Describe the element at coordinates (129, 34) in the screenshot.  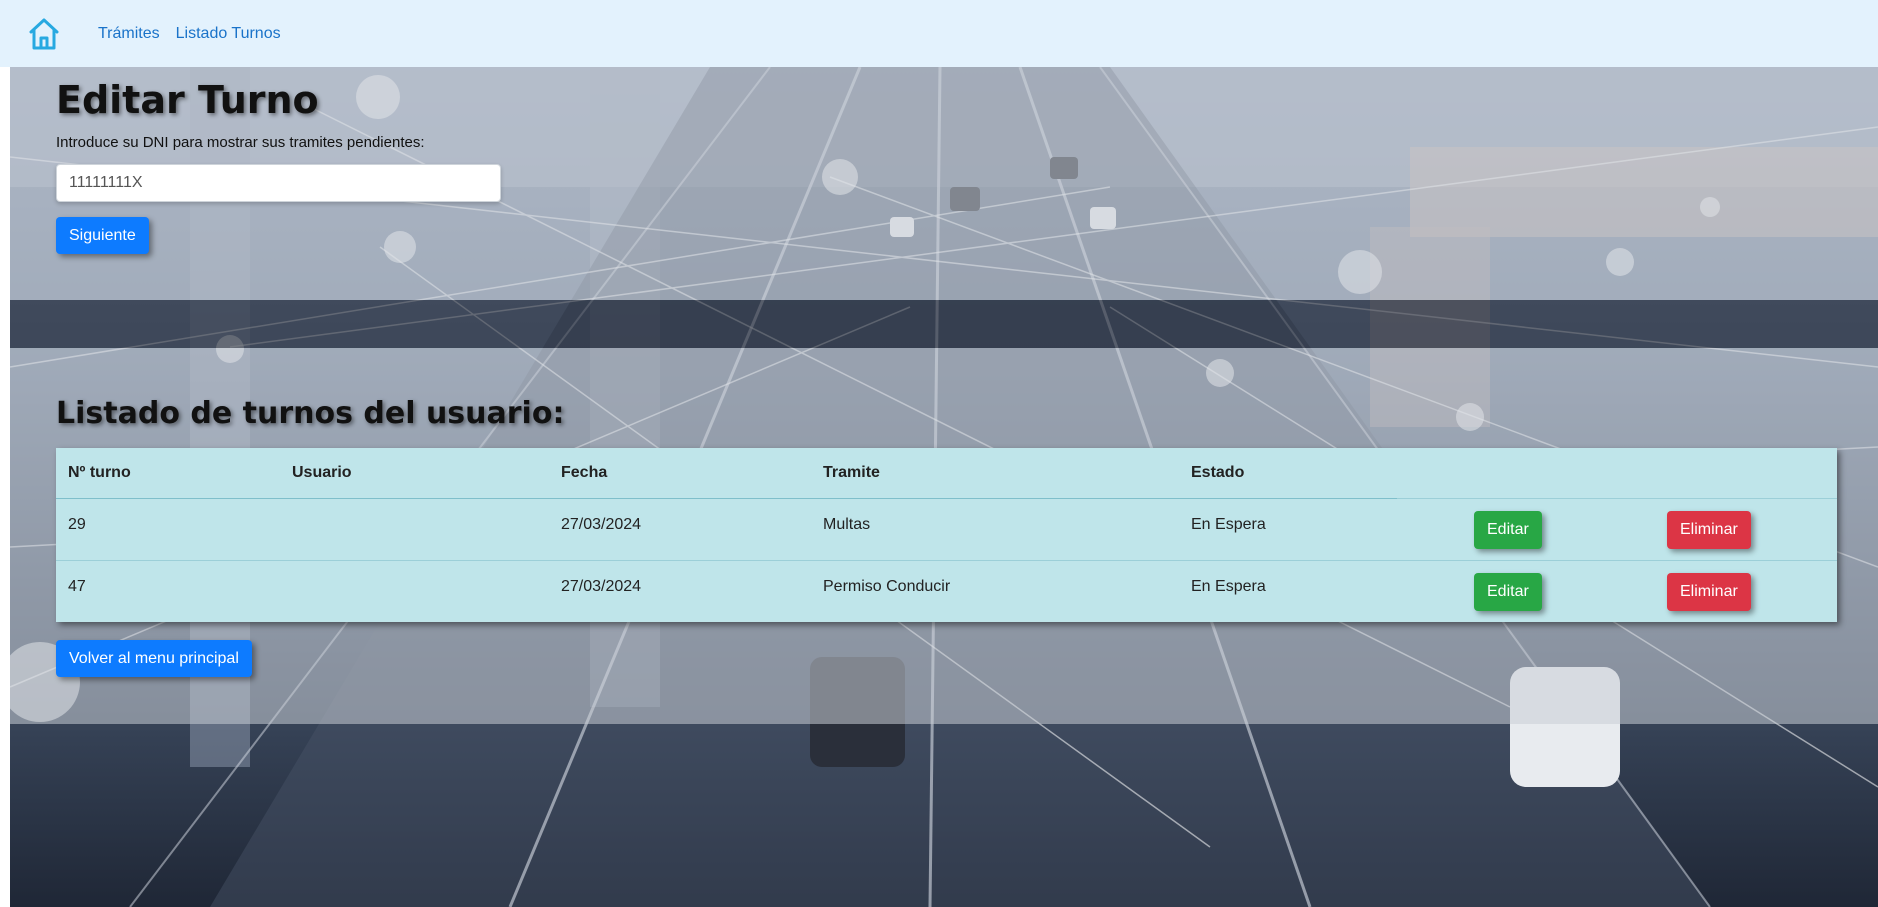
I see `nav-link-tramites: Trámites` at that location.